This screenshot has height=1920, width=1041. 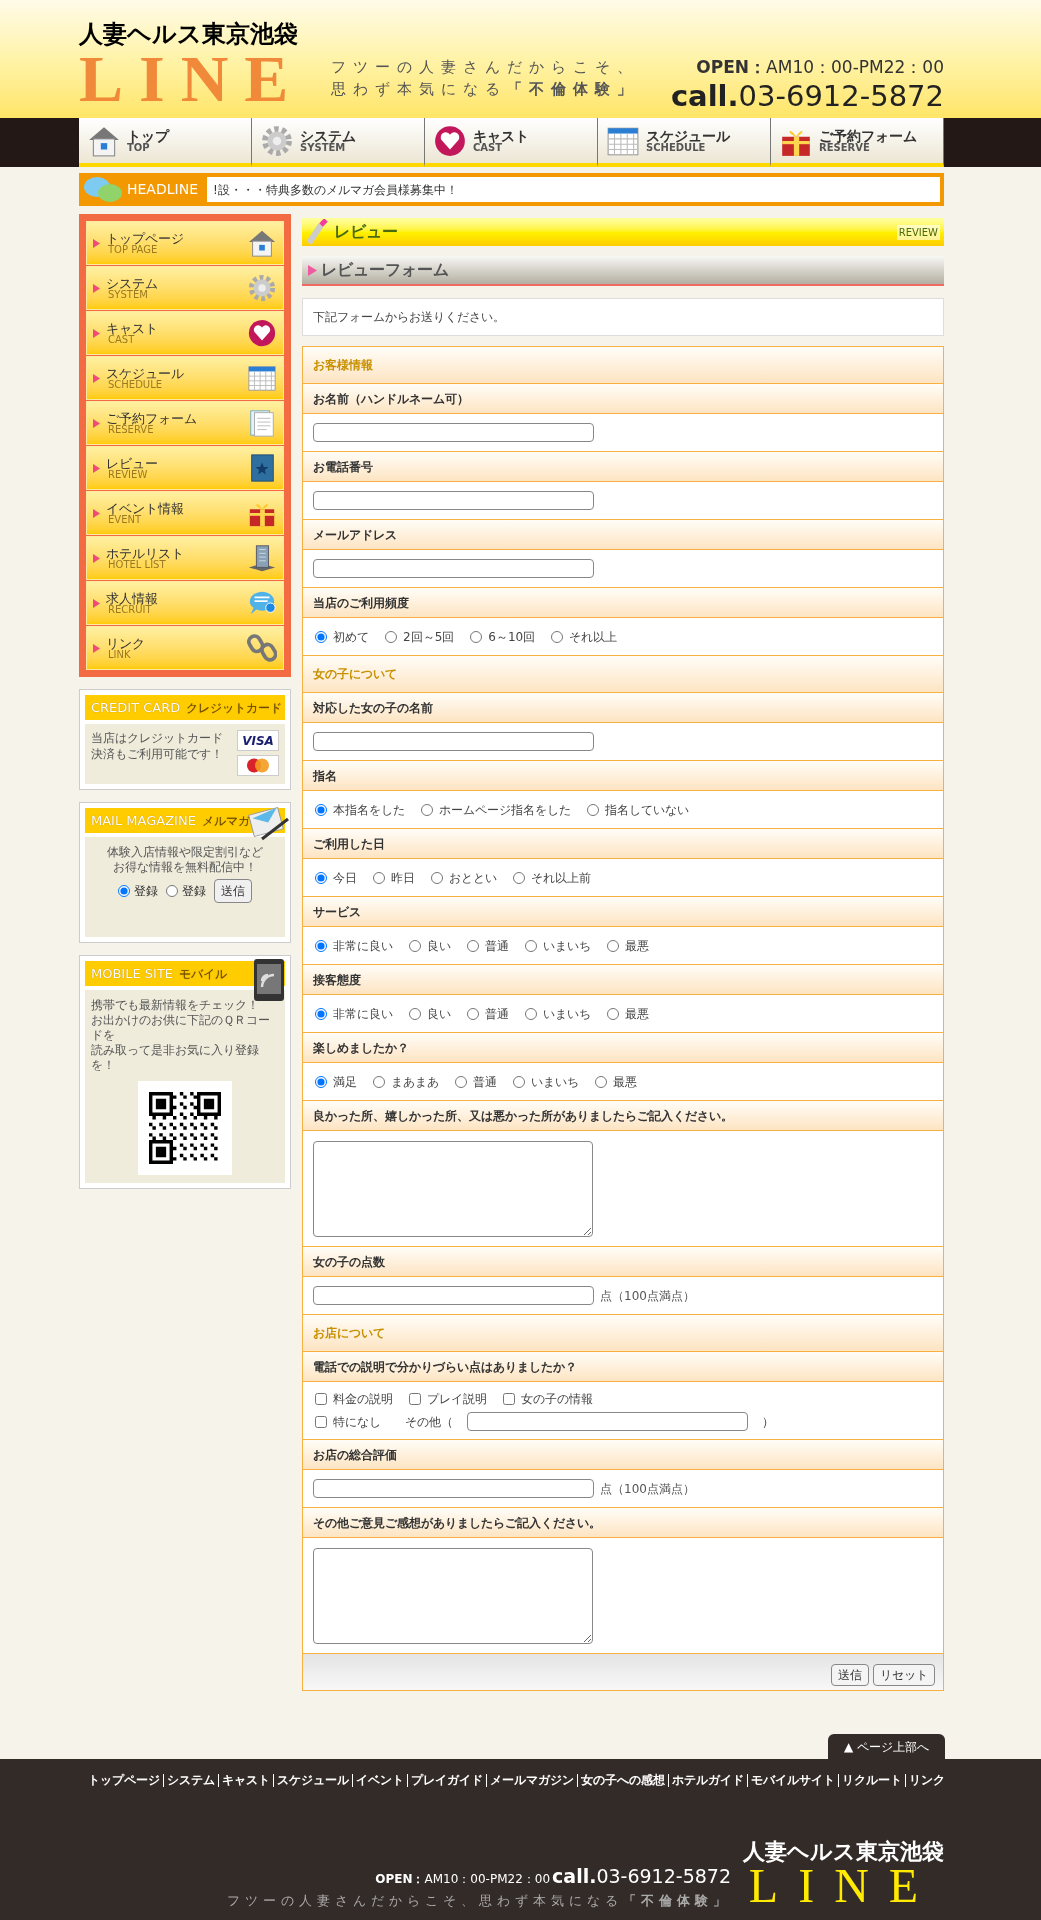 I want to click on field-label: 電話での説明で分かりづらい点はありましたか？, so click(x=623, y=1367).